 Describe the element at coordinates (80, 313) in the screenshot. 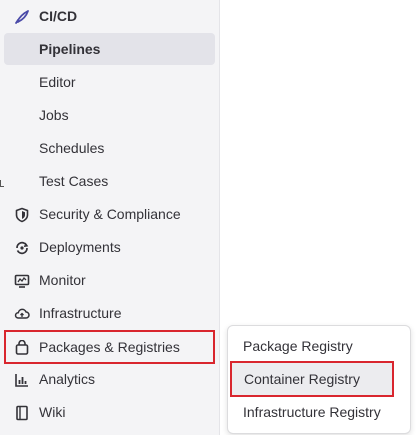

I see `sidebar-item-label: Infrastructure` at that location.